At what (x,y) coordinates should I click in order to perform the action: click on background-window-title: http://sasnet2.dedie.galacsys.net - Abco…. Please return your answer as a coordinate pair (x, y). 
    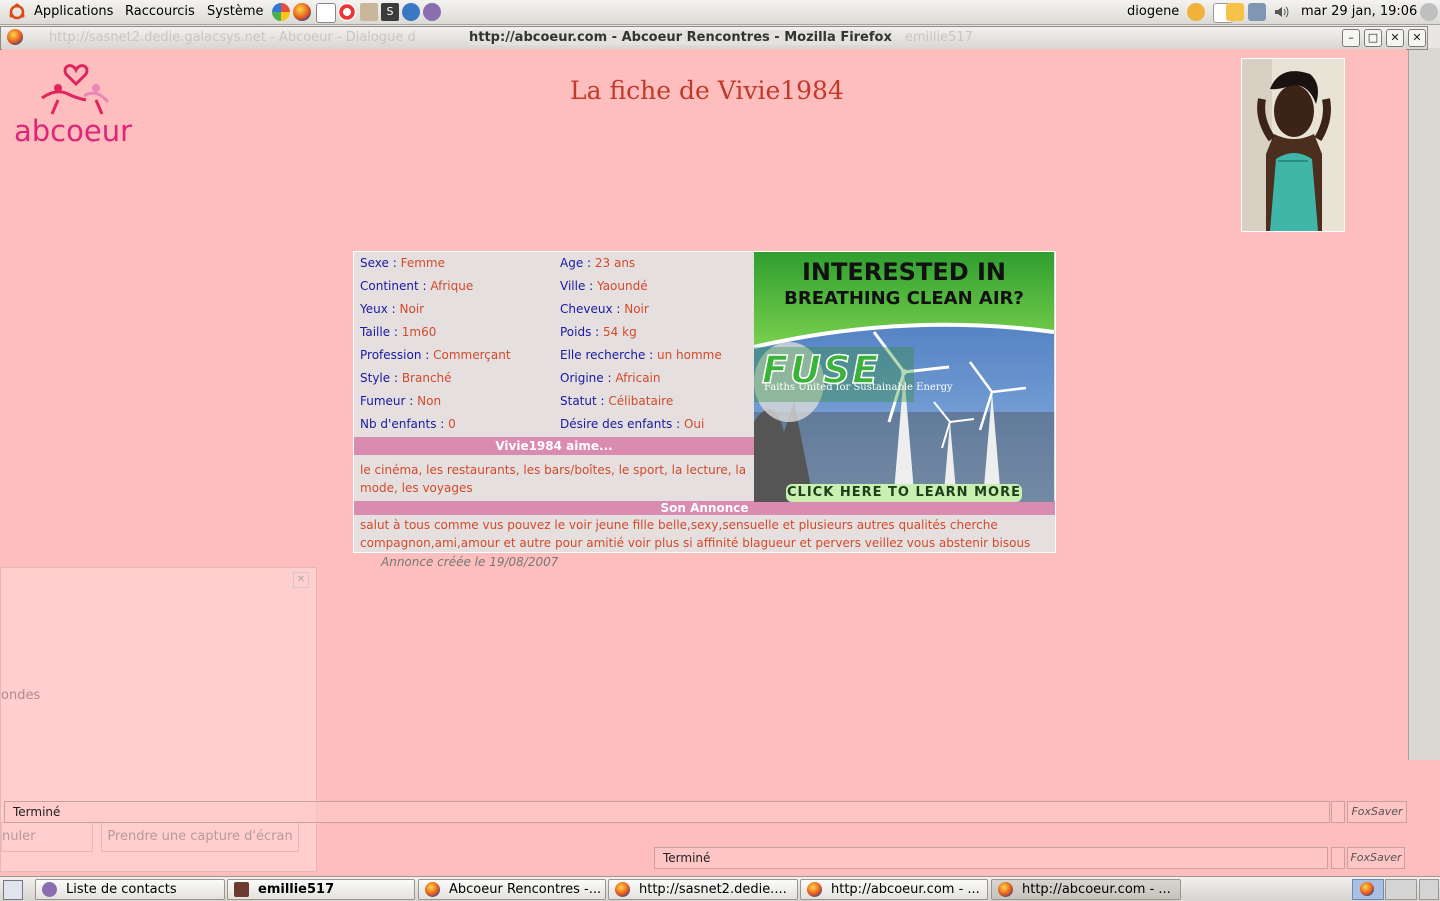
    Looking at the image, I should click on (232, 37).